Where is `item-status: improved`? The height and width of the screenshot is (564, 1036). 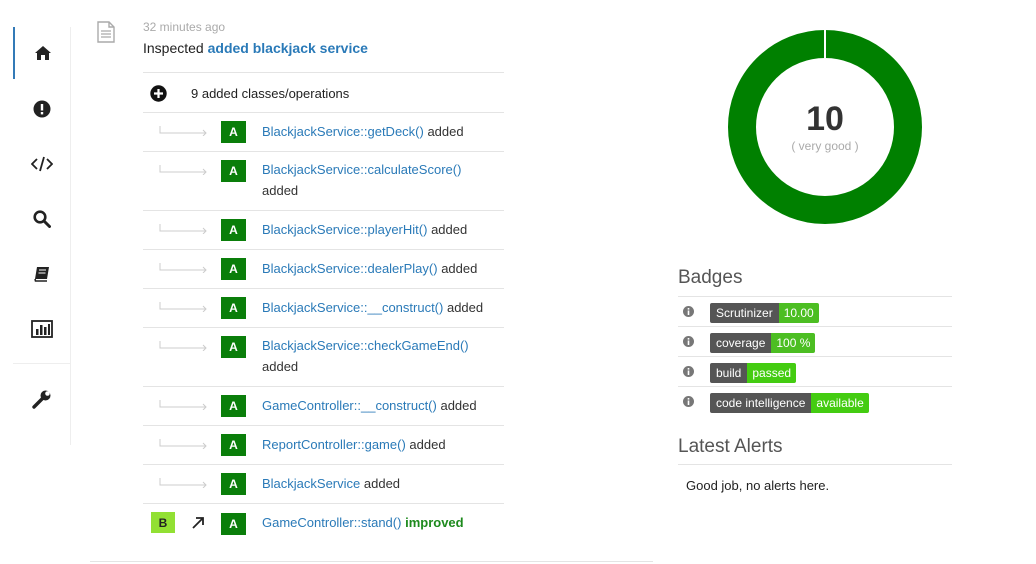
item-status: improved is located at coordinates (434, 522).